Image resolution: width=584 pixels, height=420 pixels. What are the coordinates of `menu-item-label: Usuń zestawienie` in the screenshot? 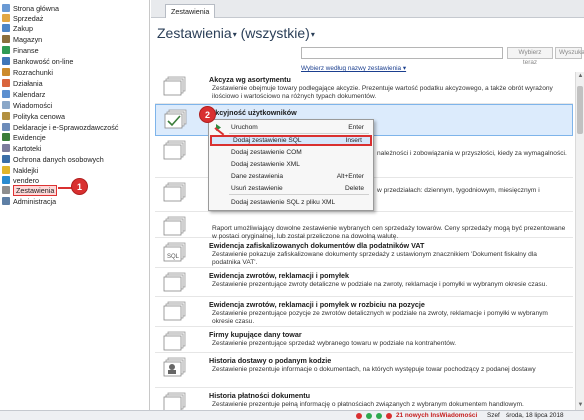 It's located at (257, 188).